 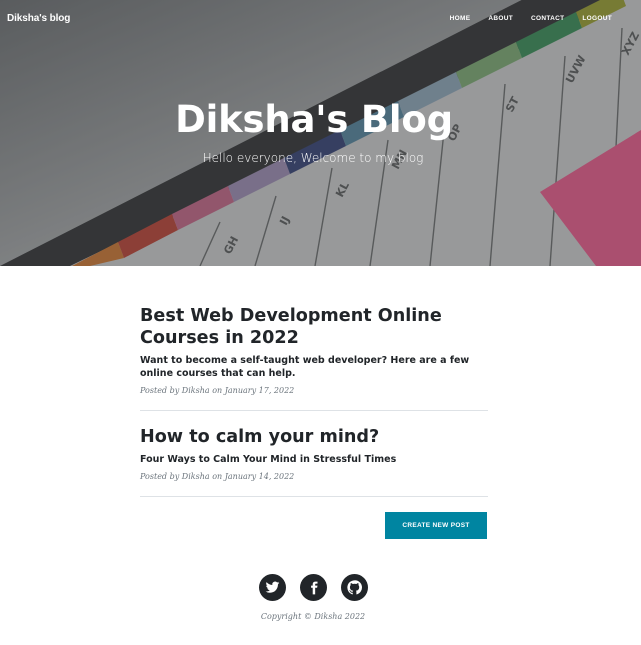 What do you see at coordinates (313, 158) in the screenshot?
I see `hero-subtitle: Hello everyone, Welcome to my blog` at bounding box center [313, 158].